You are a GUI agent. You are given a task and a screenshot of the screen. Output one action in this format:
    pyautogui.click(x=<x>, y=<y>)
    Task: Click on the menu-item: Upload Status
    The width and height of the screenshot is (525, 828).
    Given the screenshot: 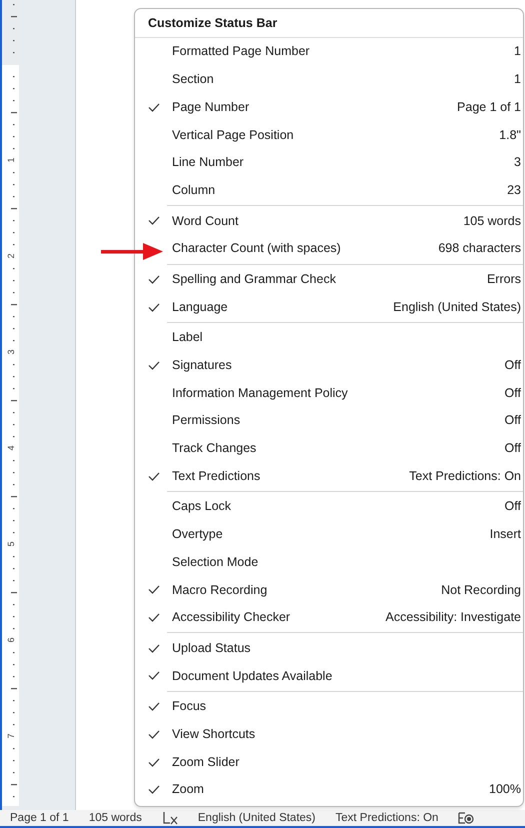 What is the action you would take?
    pyautogui.click(x=329, y=648)
    